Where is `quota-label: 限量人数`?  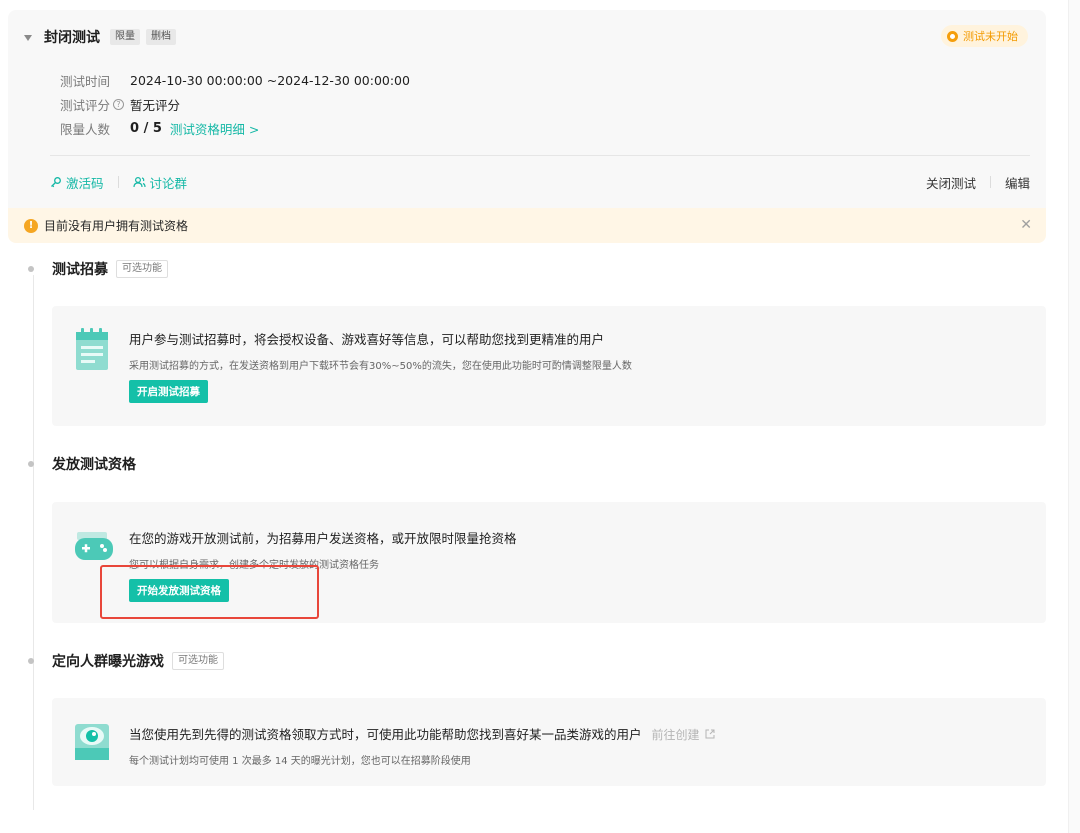
quota-label: 限量人数 is located at coordinates (85, 129).